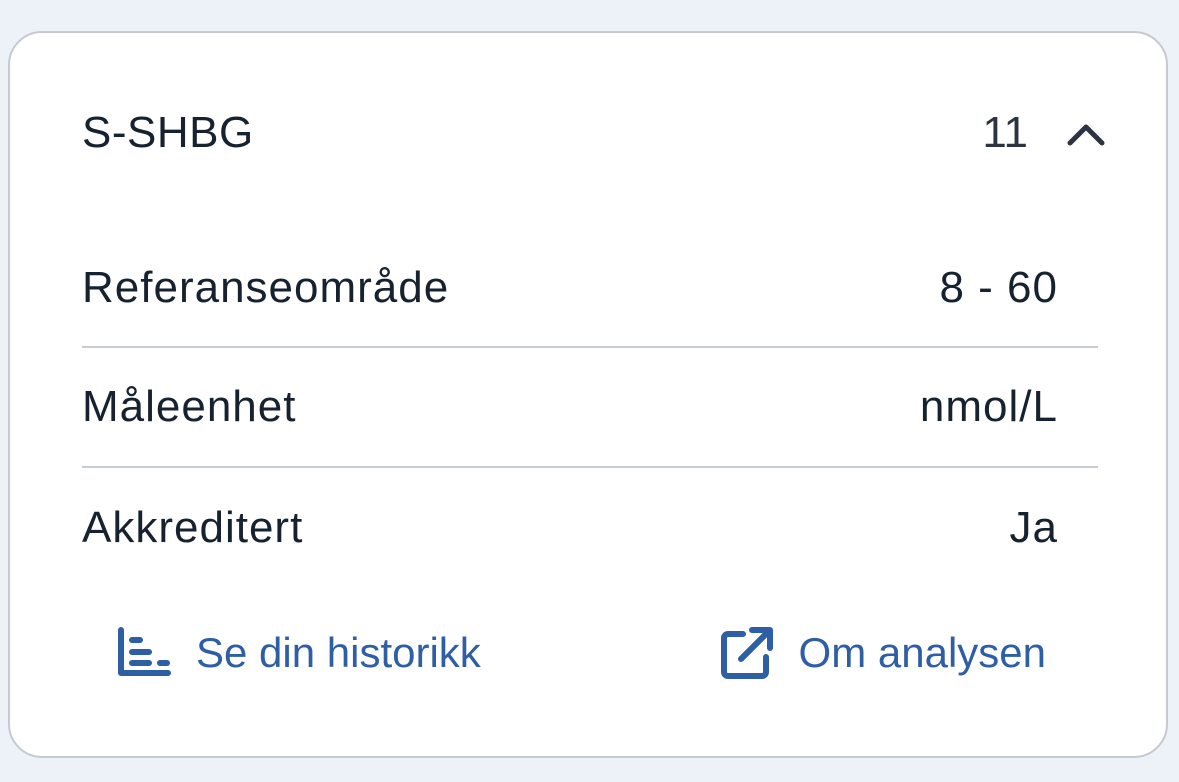 Image resolution: width=1179 pixels, height=782 pixels. I want to click on about-analysis-link: Om analysen, so click(882, 653).